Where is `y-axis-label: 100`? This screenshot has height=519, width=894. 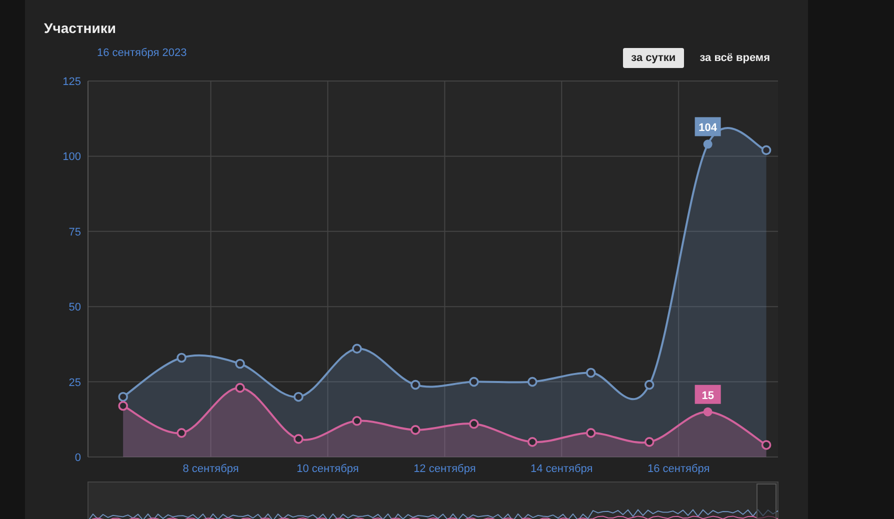
y-axis-label: 100 is located at coordinates (71, 157).